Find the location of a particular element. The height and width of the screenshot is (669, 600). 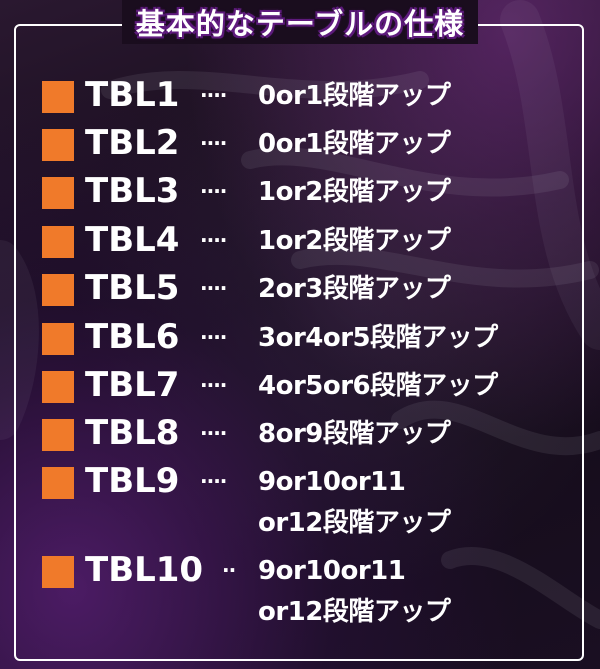

table-name: TBL1 is located at coordinates (132, 95).